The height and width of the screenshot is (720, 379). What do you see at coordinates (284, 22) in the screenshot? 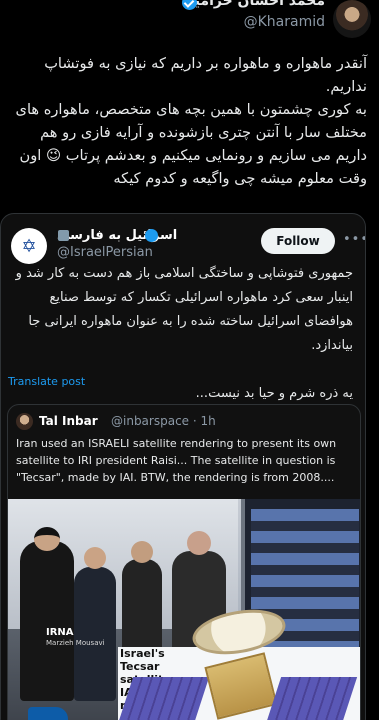
I see `profile-handle: @Kharamid` at bounding box center [284, 22].